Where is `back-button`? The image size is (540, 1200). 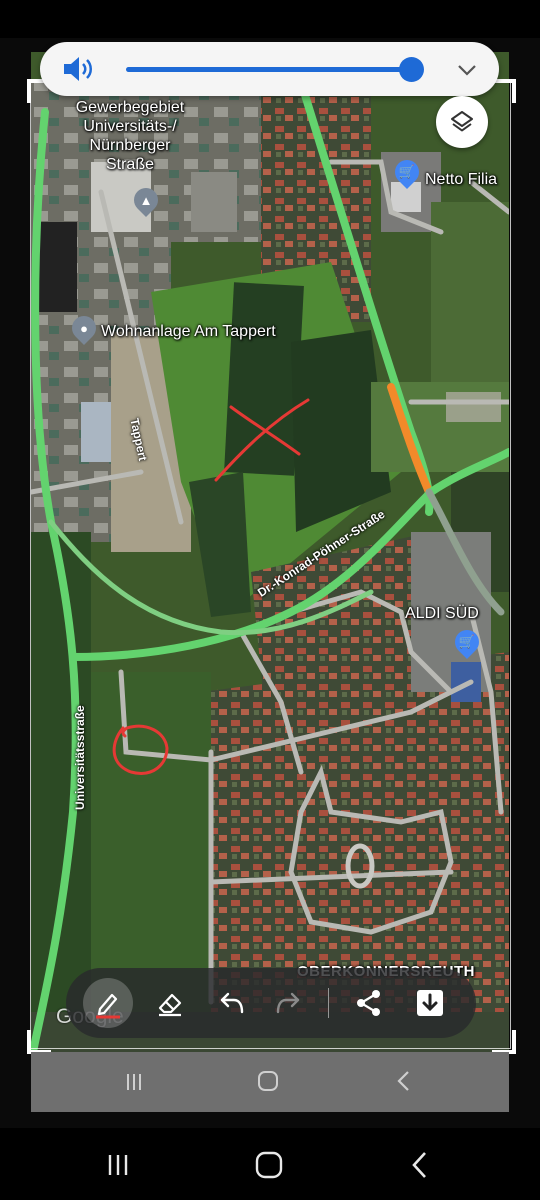
back-button is located at coordinates (420, 1165).